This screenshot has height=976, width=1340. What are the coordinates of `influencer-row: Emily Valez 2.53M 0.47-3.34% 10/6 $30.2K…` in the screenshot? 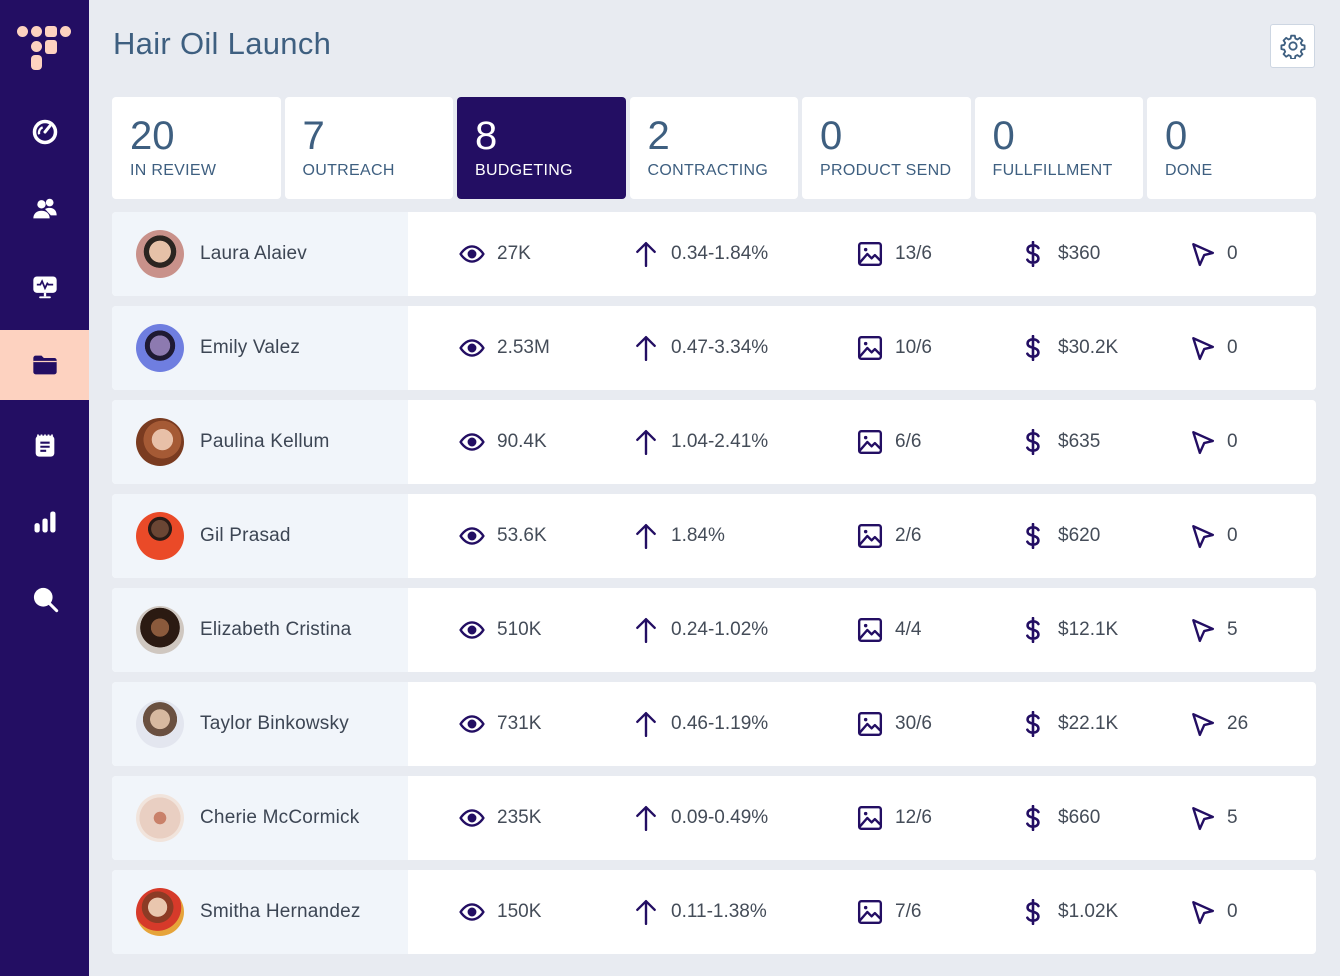 It's located at (714, 348).